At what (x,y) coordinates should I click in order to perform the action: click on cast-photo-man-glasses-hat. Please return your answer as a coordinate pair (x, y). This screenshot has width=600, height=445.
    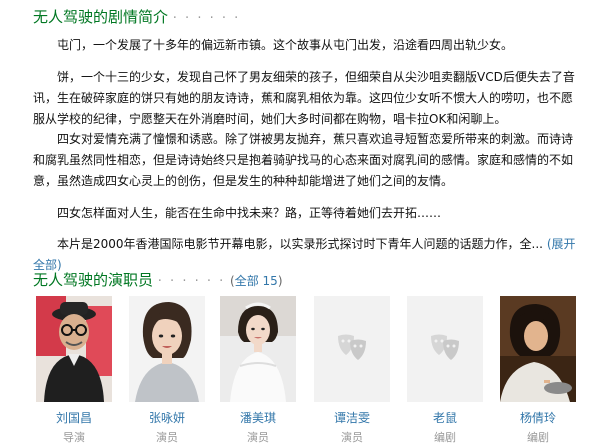
    Looking at the image, I should click on (74, 349).